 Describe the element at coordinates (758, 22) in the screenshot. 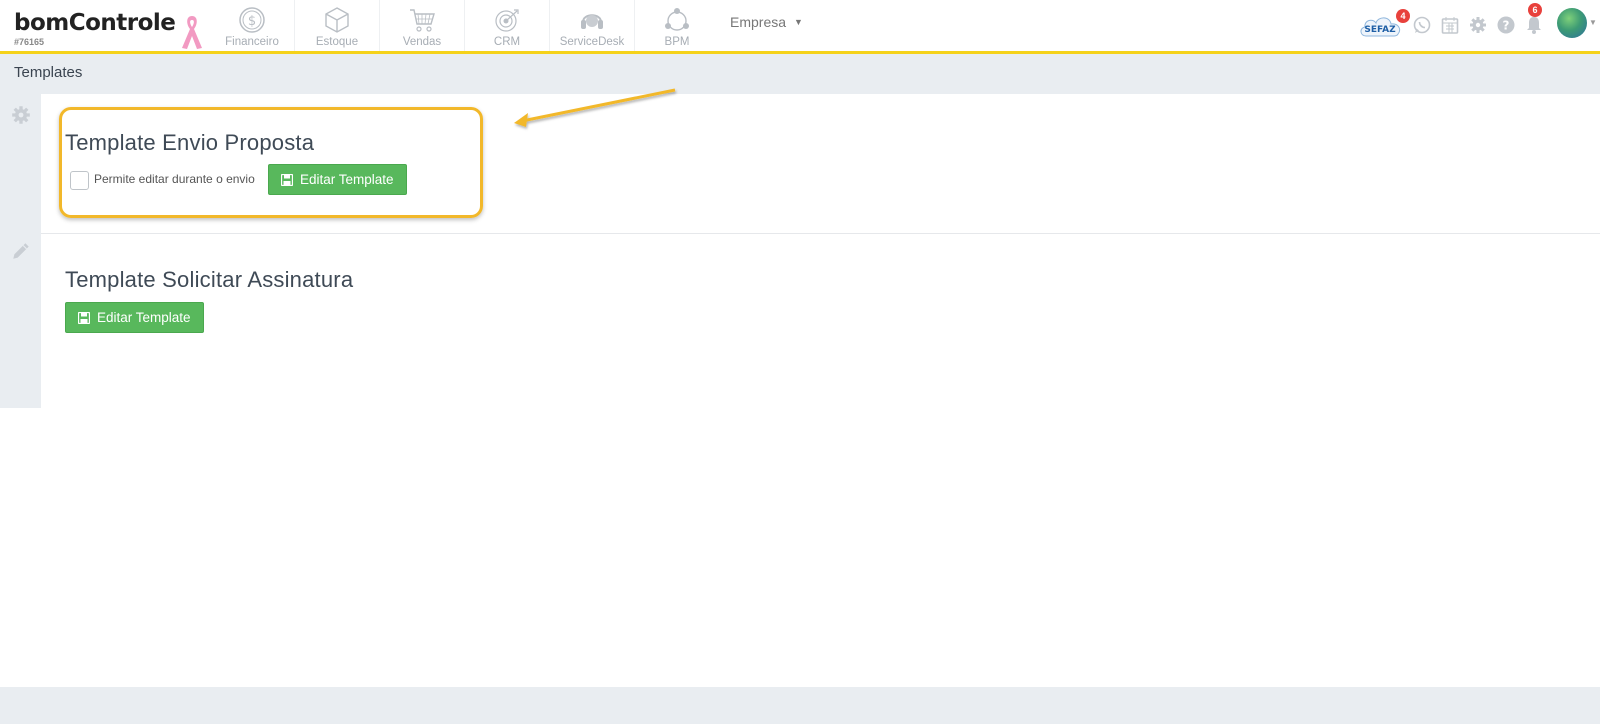

I see `company-dropdown-label: Empresa` at that location.